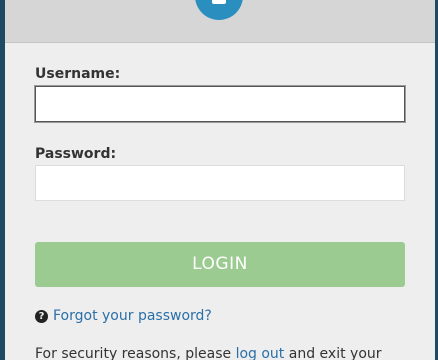  I want to click on question-circle-icon: ?, so click(41, 316).